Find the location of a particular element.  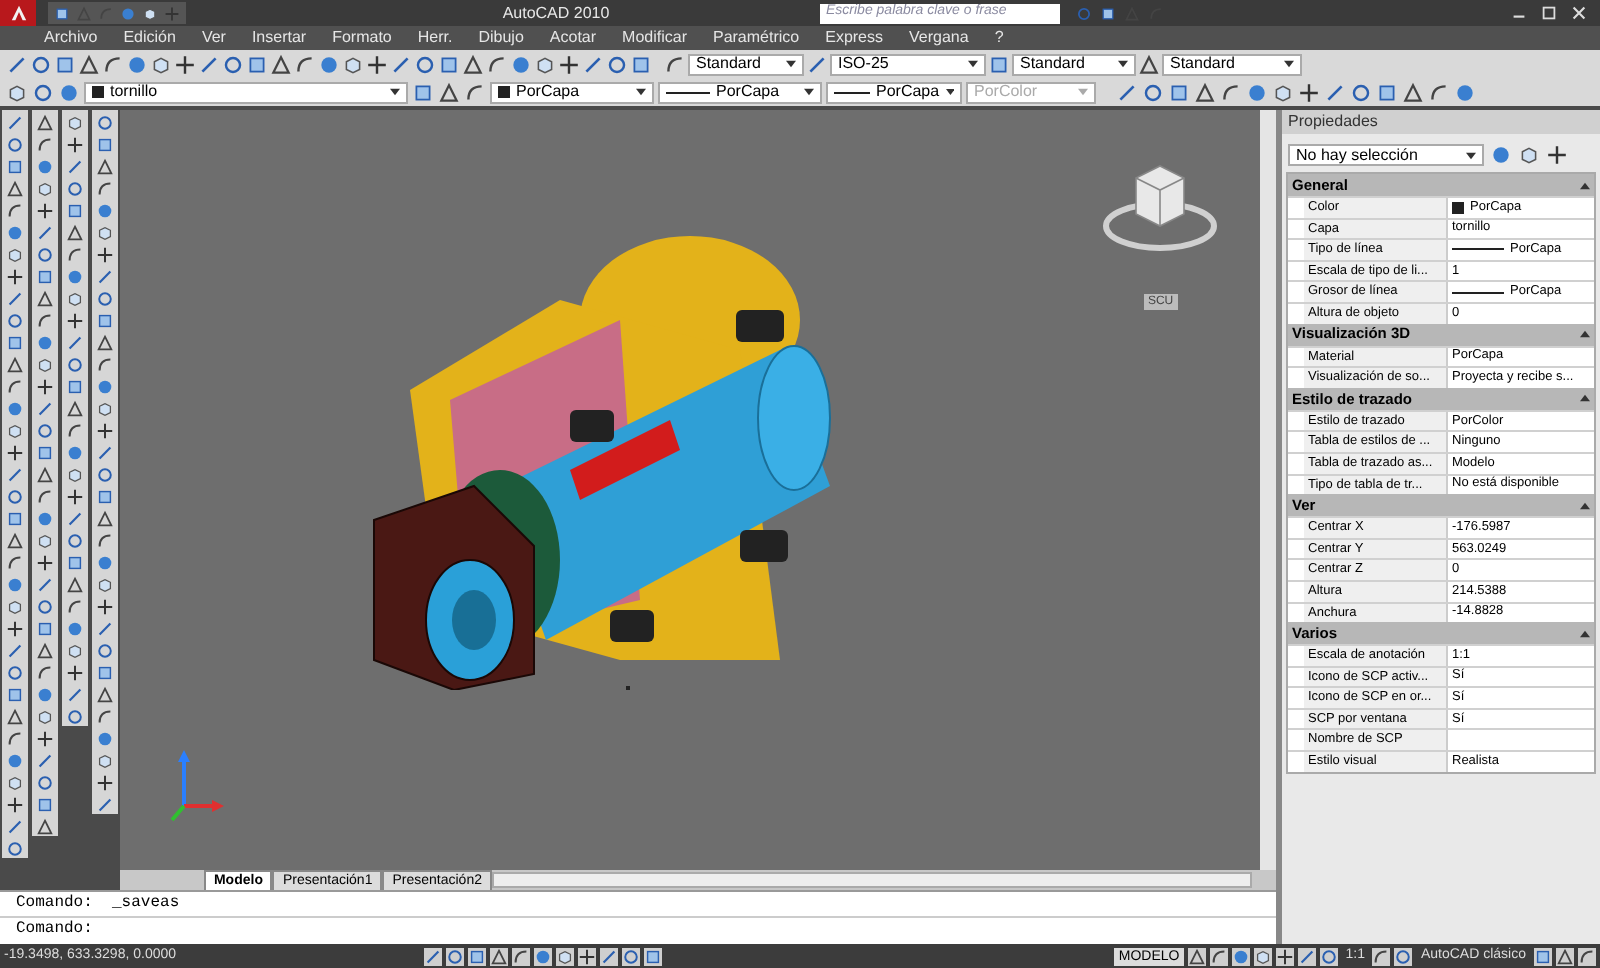

menu-item: Formato is located at coordinates (362, 38).